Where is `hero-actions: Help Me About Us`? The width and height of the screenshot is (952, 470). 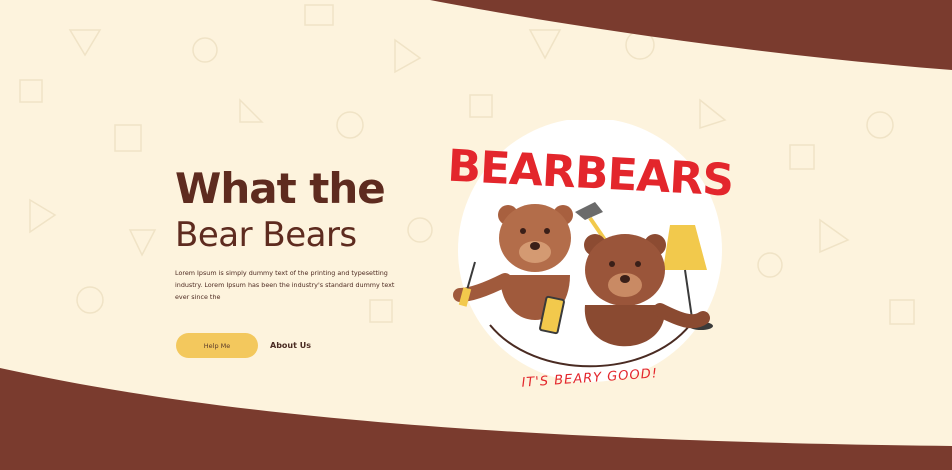 hero-actions: Help Me About Us is located at coordinates (243, 345).